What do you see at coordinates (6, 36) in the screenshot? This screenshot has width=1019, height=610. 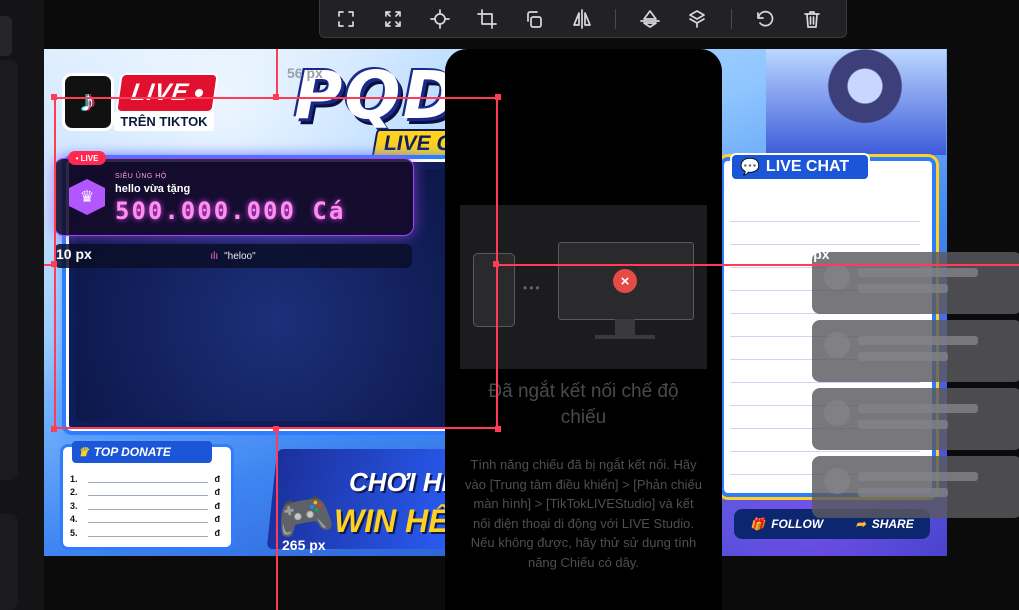 I see `rail-button` at bounding box center [6, 36].